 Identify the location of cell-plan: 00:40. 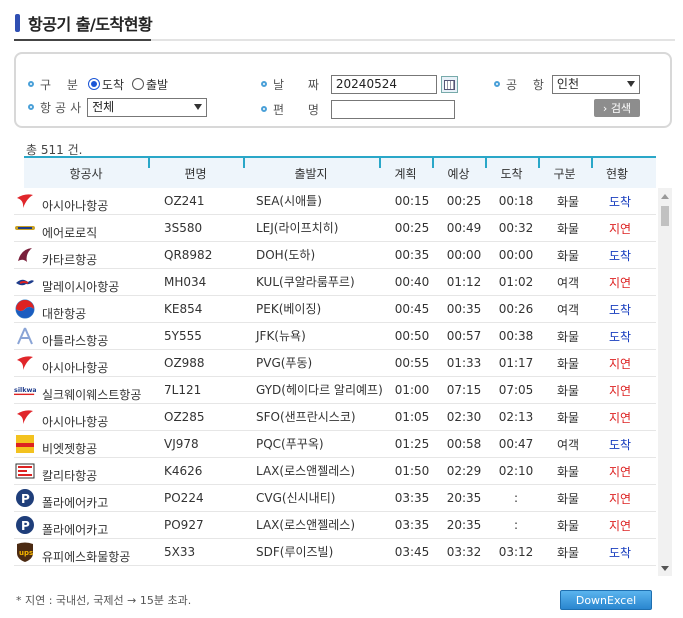
(412, 282).